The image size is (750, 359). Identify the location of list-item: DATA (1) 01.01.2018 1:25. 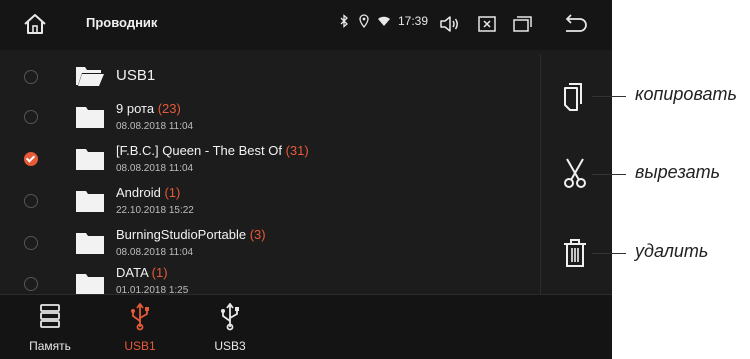
(270, 279).